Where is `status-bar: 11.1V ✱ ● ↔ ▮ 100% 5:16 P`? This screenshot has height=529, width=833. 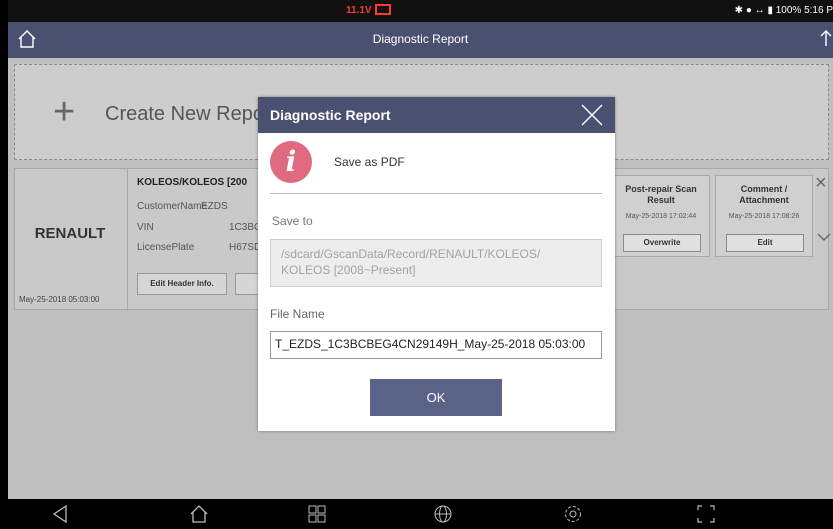
status-bar: 11.1V ✱ ● ↔ ▮ 100% 5:16 P is located at coordinates (420, 11).